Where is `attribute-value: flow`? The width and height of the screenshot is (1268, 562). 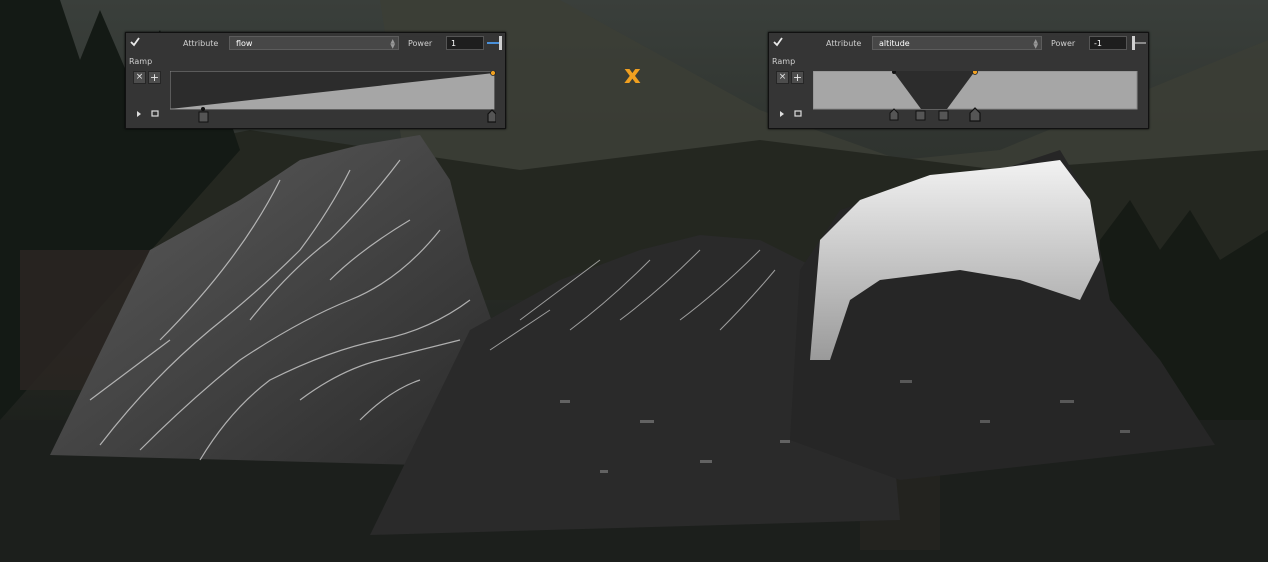 attribute-value: flow is located at coordinates (244, 43).